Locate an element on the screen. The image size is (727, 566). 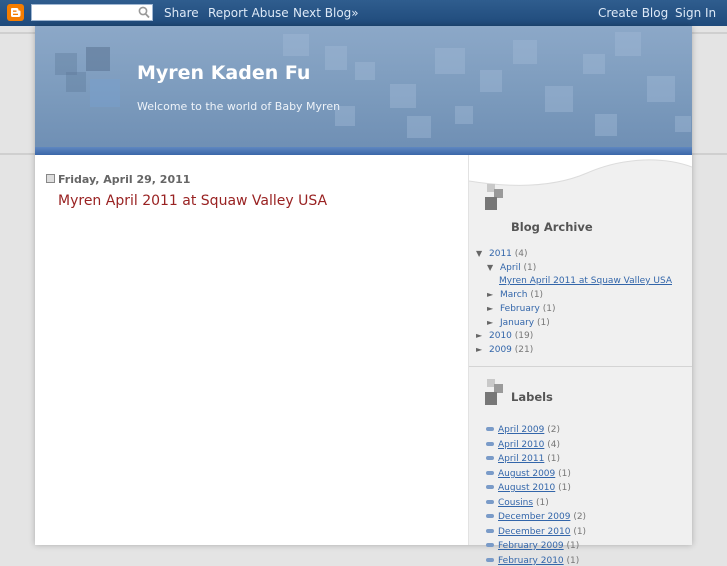
label-link: August 2009 is located at coordinates (526, 474).